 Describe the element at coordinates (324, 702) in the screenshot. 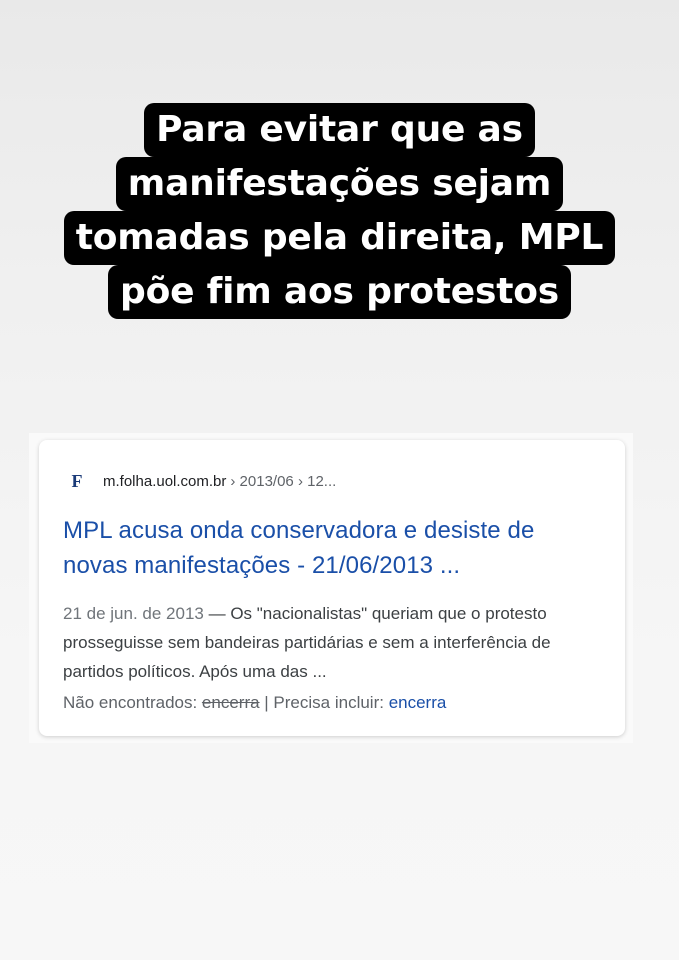

I see `must-include-label: | Precisa incluir:` at that location.